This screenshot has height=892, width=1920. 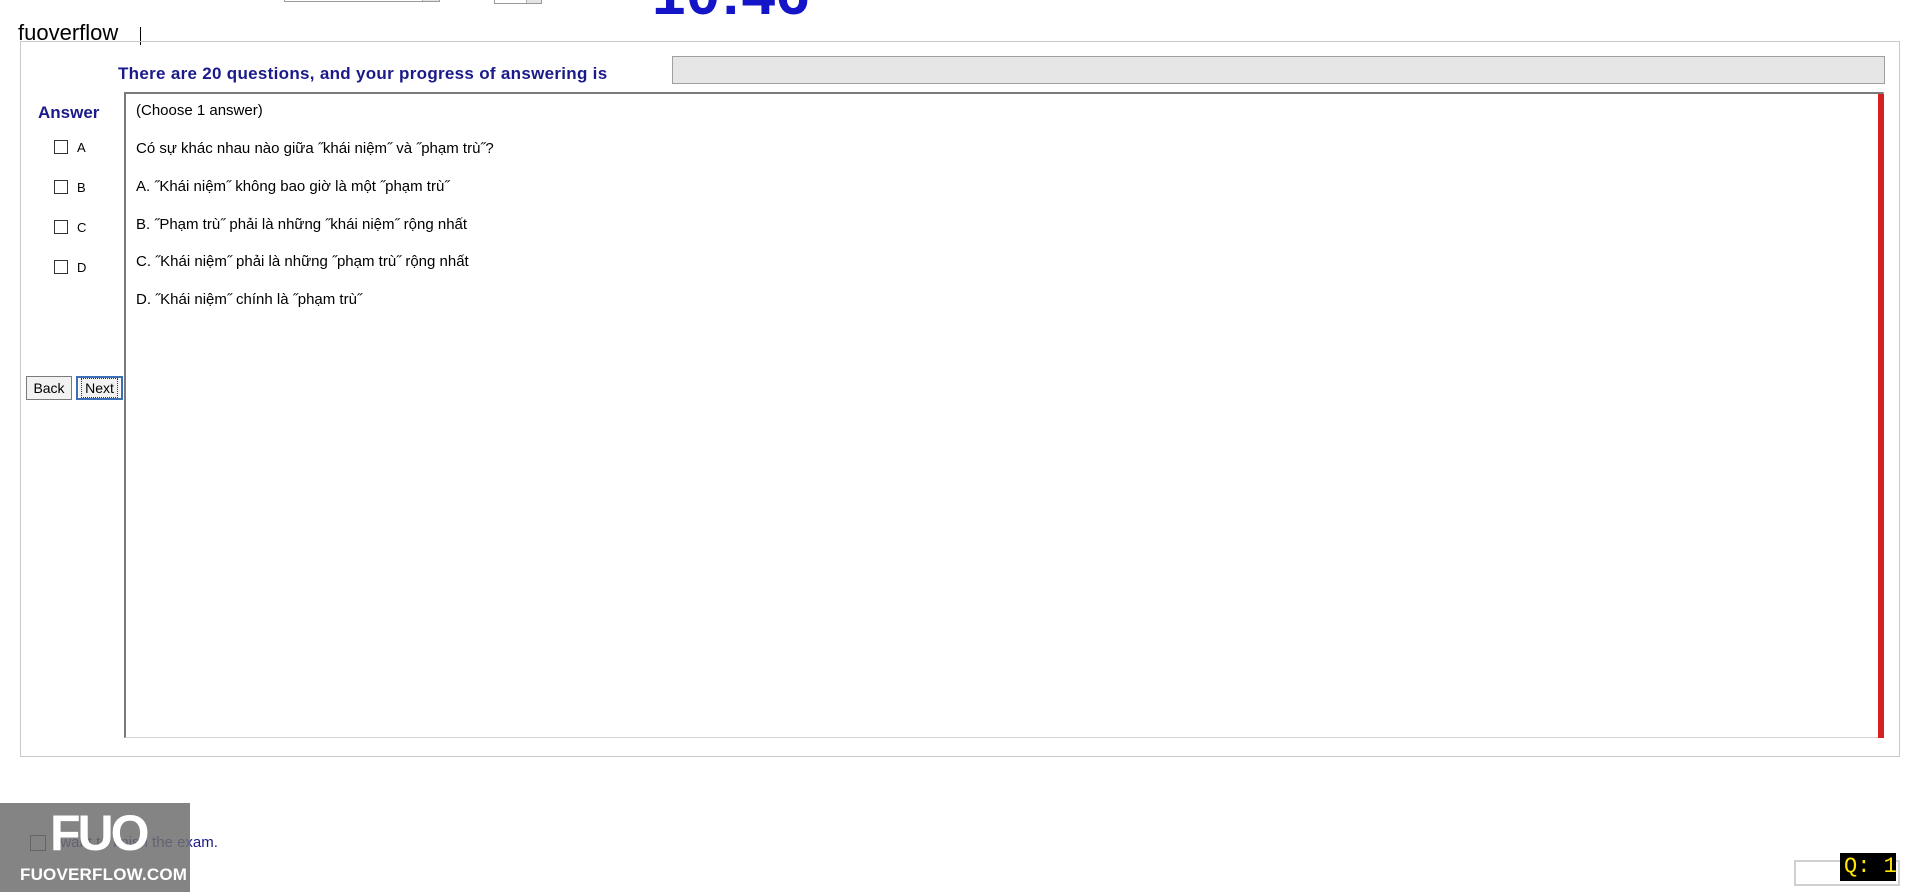 I want to click on watermark-logo: FUO FUOVERFLOW.COM, so click(x=95, y=847).